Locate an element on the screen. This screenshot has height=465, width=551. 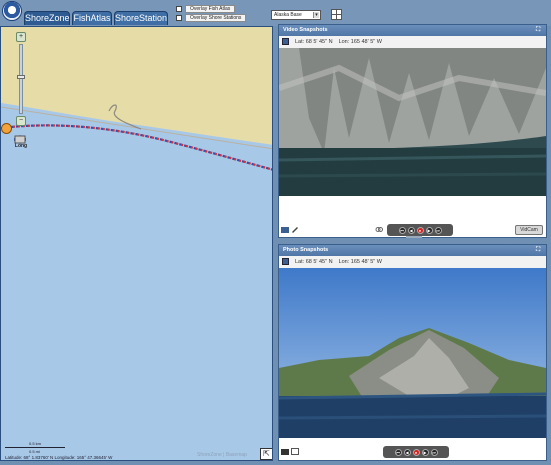
scale-mi: 0.5 mi is located at coordinates (34, 451).